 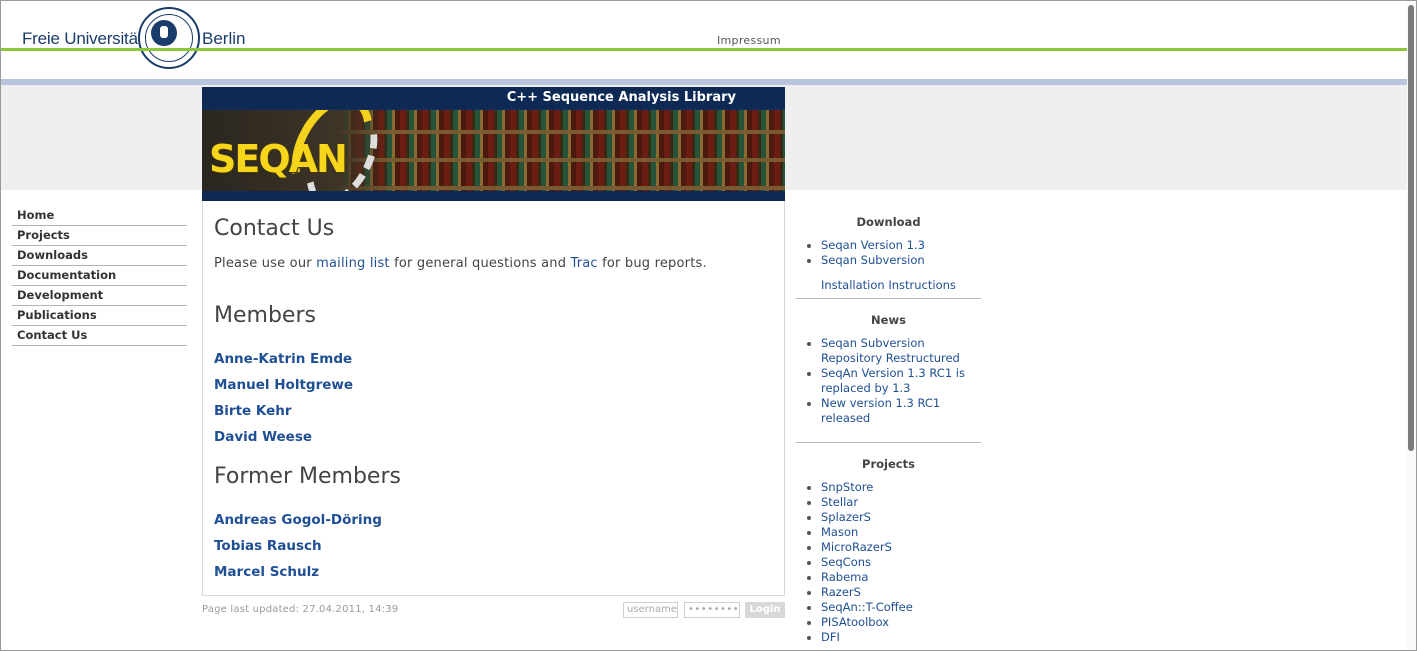 What do you see at coordinates (888, 637) in the screenshot?
I see `project-item: DFI` at bounding box center [888, 637].